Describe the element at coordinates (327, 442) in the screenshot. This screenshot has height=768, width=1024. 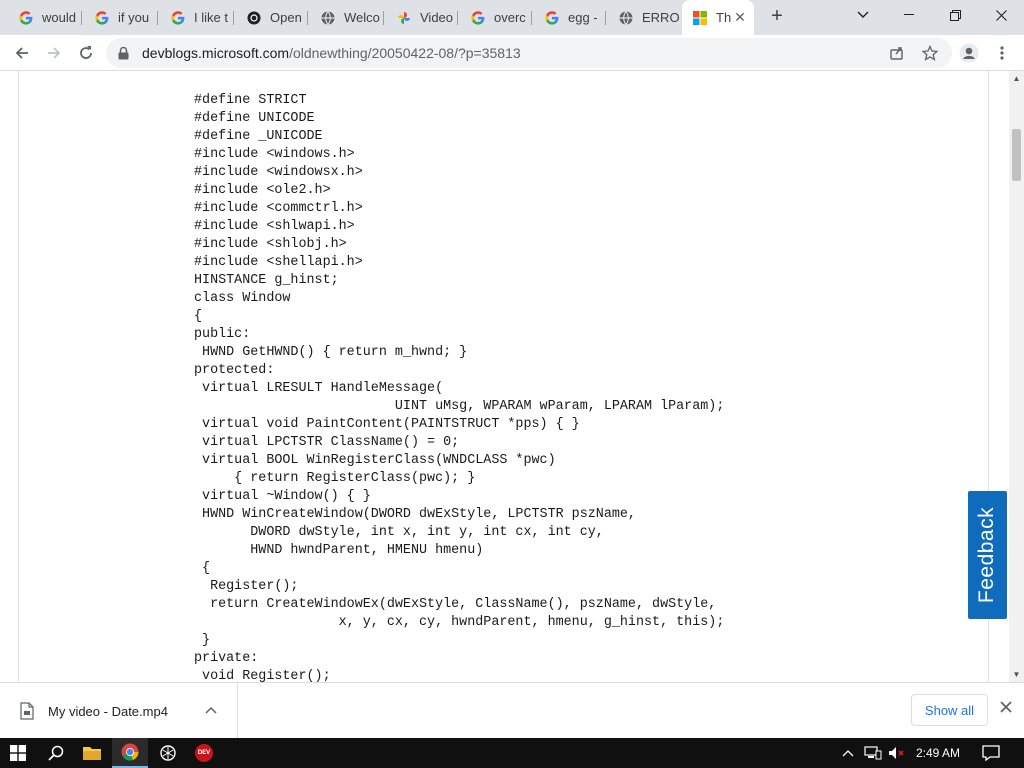
I see `code-line: virtual LPCTSTR ClassName() = 0;` at that location.